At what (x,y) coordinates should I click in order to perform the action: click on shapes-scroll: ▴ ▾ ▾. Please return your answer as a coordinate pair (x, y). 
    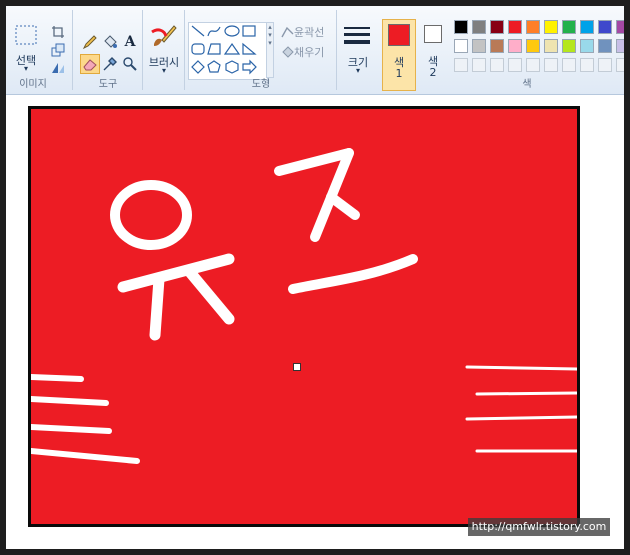
    Looking at the image, I should click on (270, 50).